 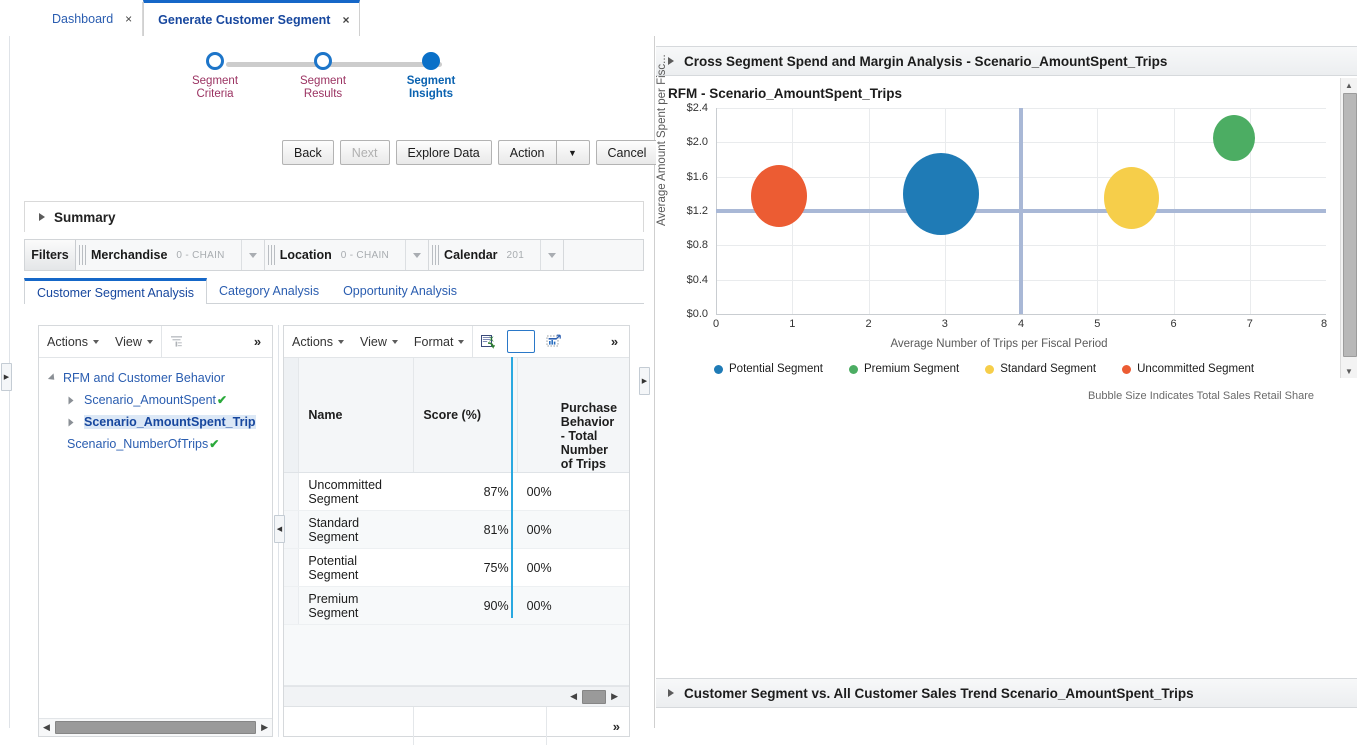 I want to click on tree-overflow-menu: », so click(x=257, y=341).